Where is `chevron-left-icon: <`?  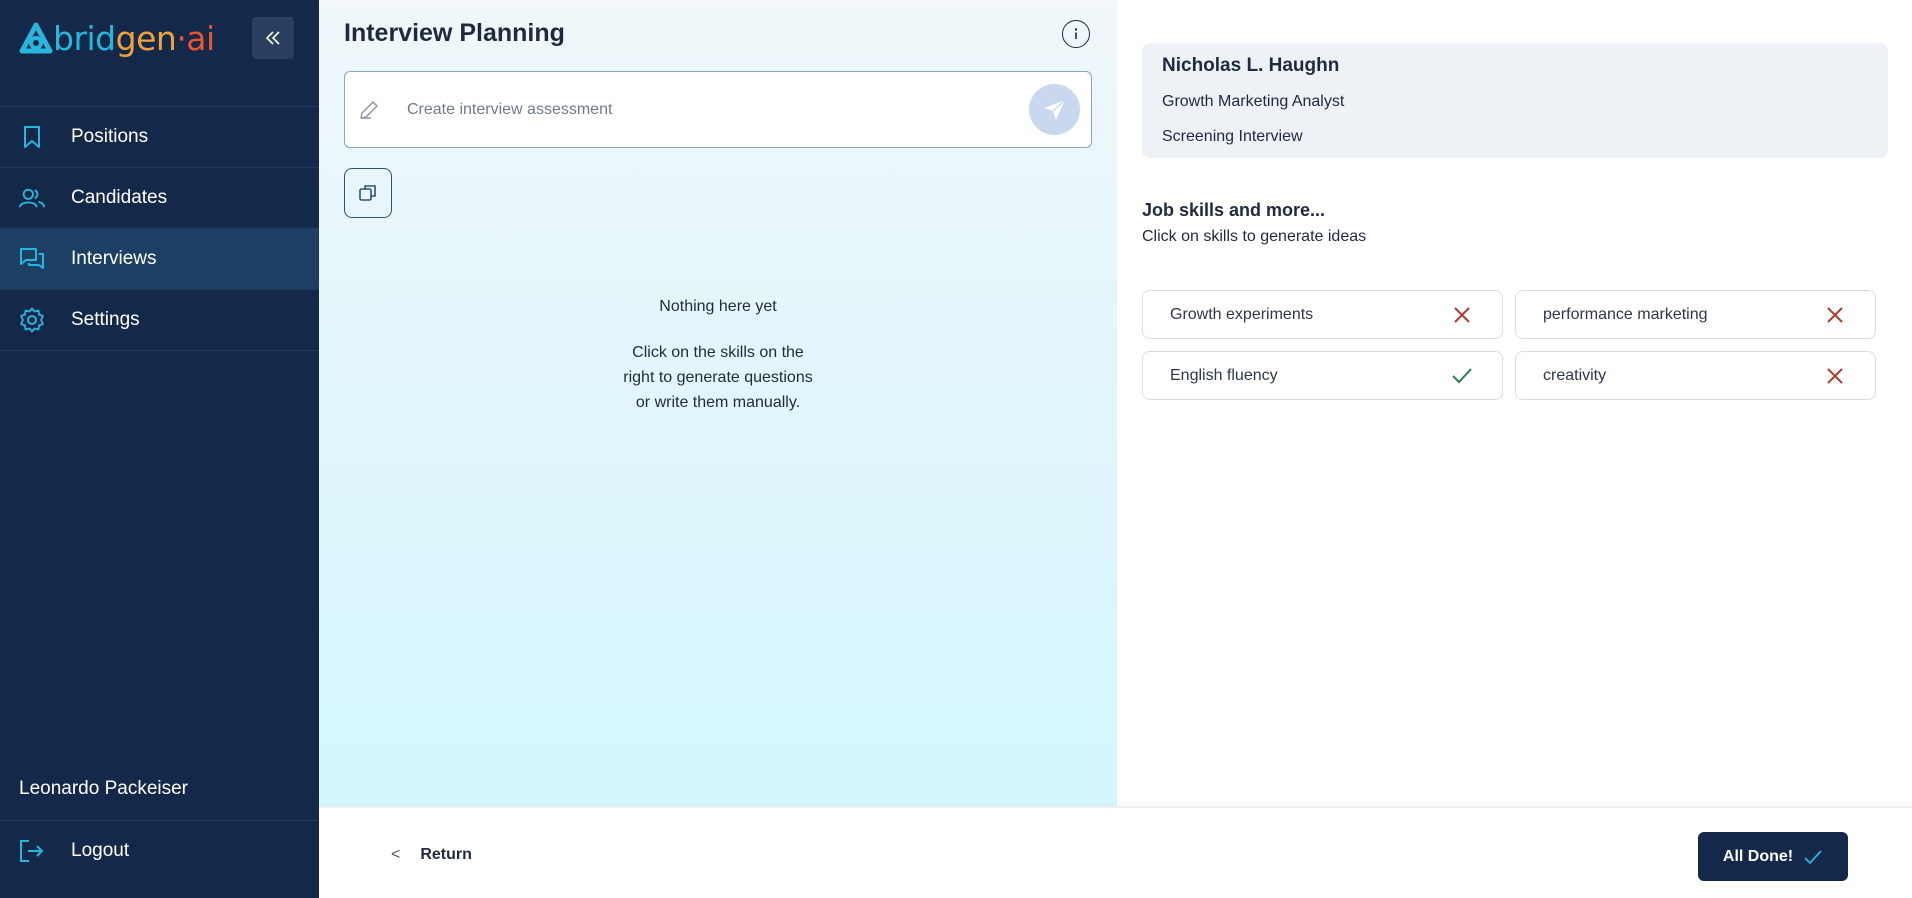 chevron-left-icon: < is located at coordinates (396, 854).